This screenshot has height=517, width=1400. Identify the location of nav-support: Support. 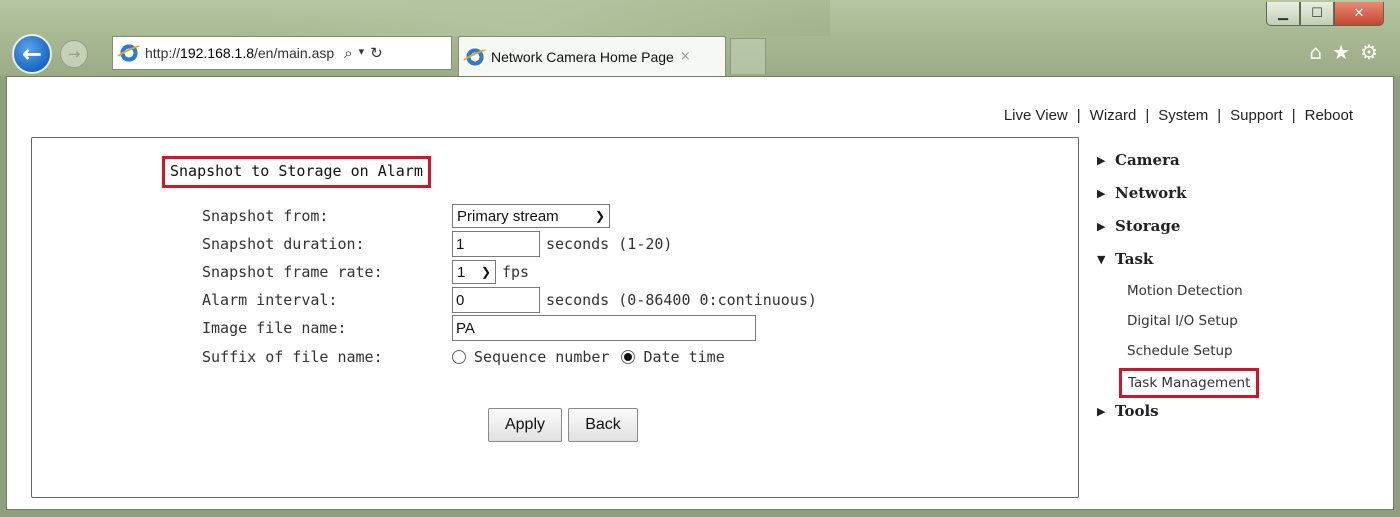
(1256, 115).